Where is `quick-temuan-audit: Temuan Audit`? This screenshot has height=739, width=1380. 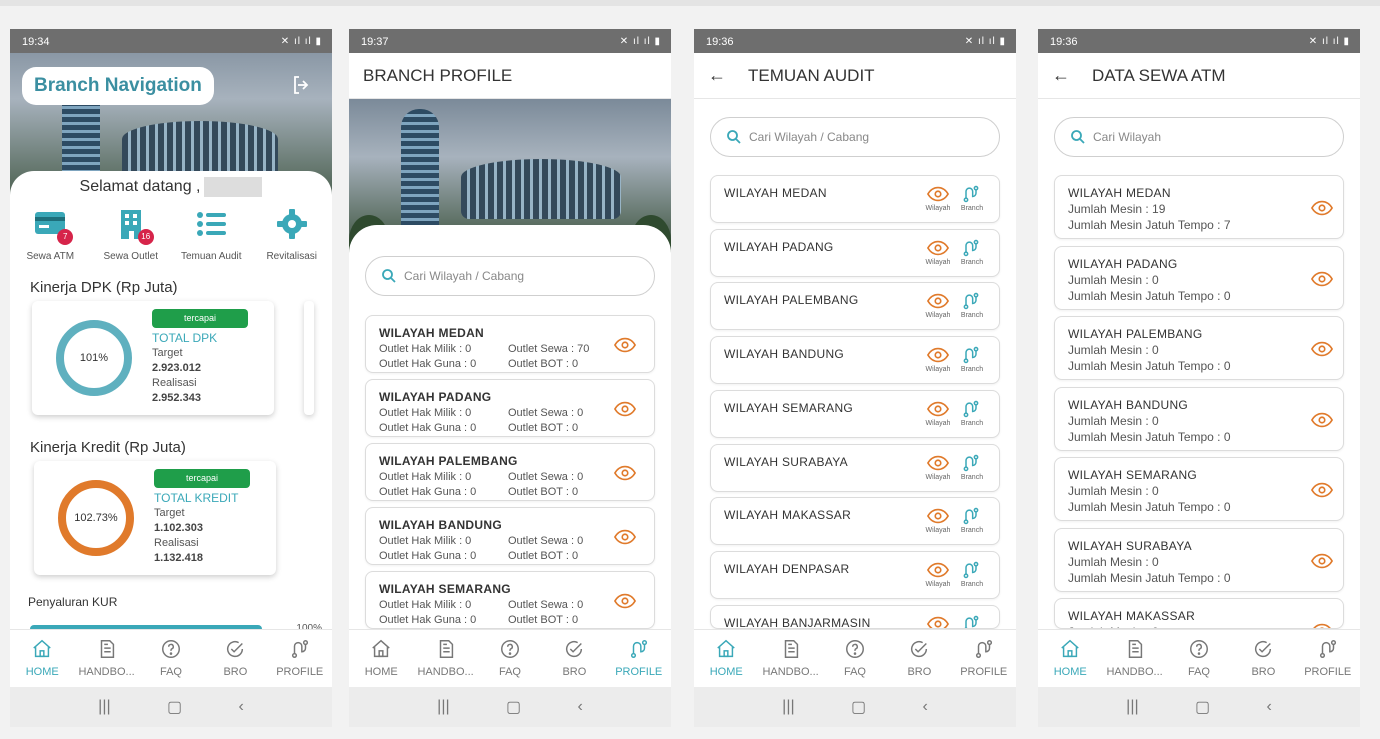
quick-temuan-audit: Temuan Audit is located at coordinates (211, 234).